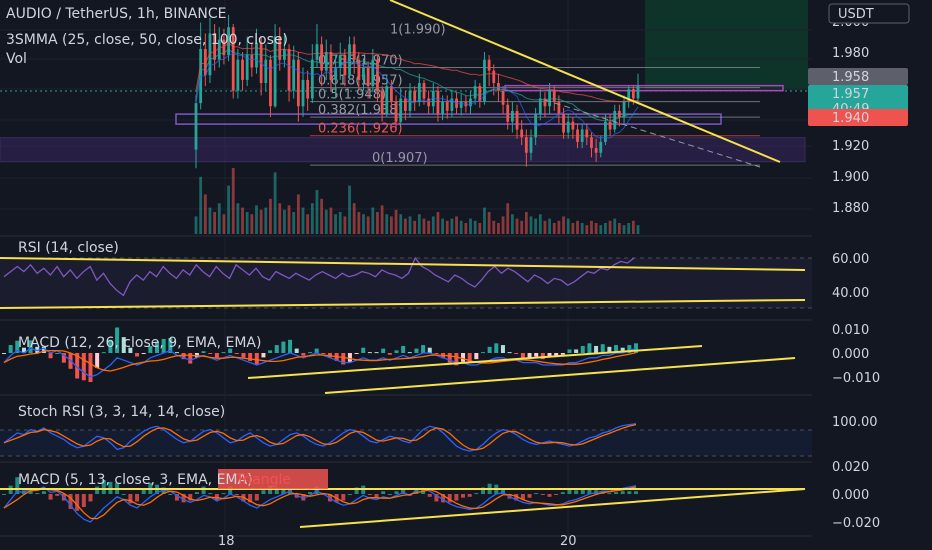  Describe the element at coordinates (226, 541) in the screenshot. I see `time-tick-18: 18` at that location.